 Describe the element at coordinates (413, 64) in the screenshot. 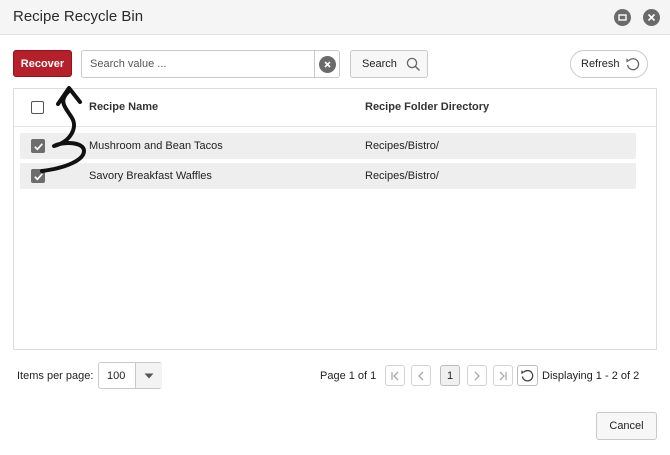

I see `search-icon` at that location.